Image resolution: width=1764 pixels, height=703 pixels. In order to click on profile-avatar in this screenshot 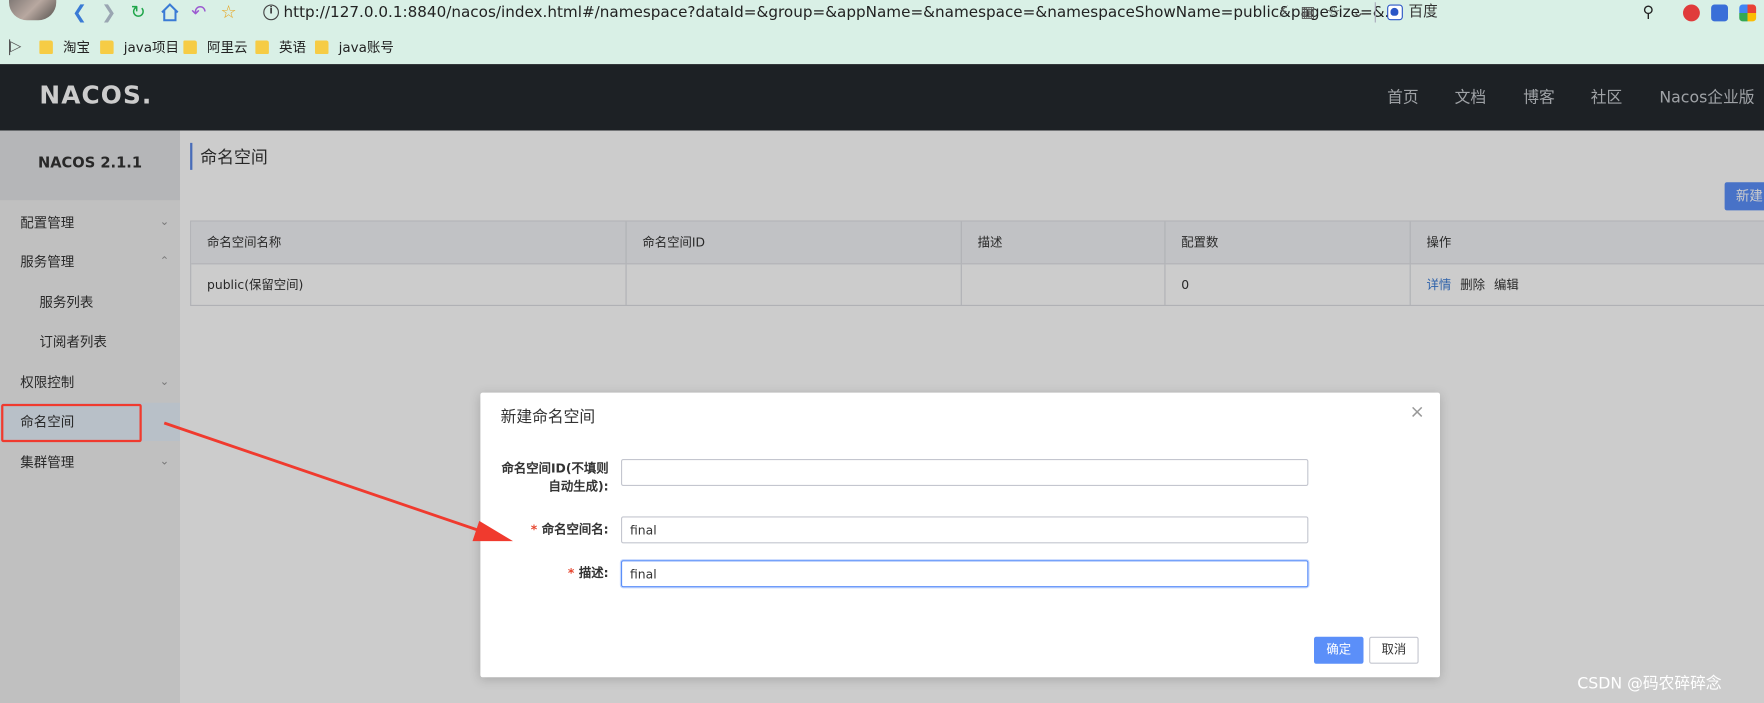, I will do `click(33, 10)`.